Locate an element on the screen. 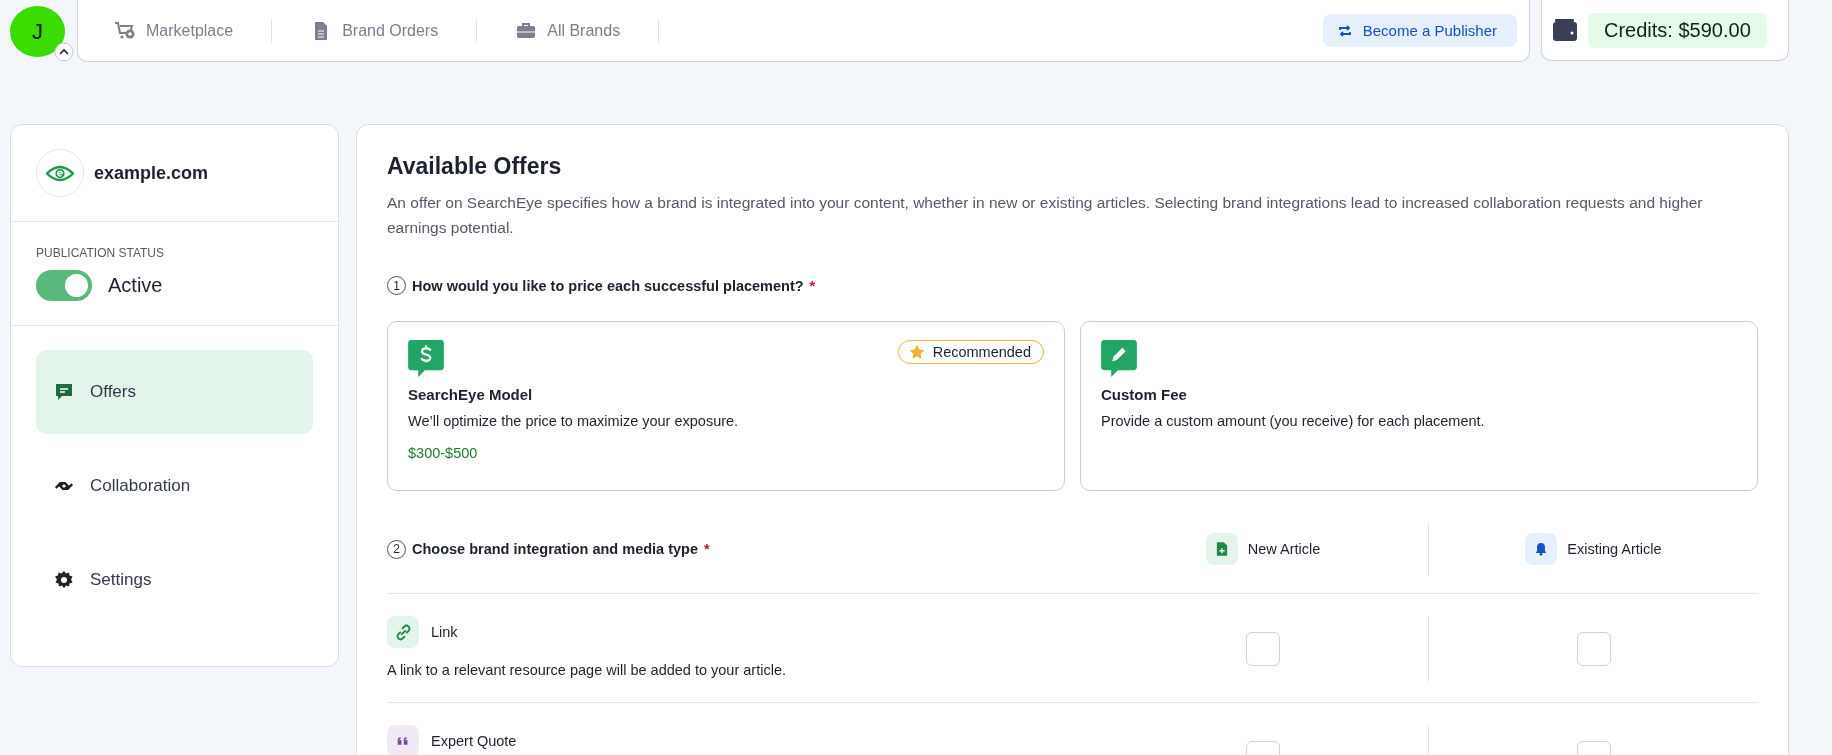  pencil-chat-icon is located at coordinates (1119, 359).